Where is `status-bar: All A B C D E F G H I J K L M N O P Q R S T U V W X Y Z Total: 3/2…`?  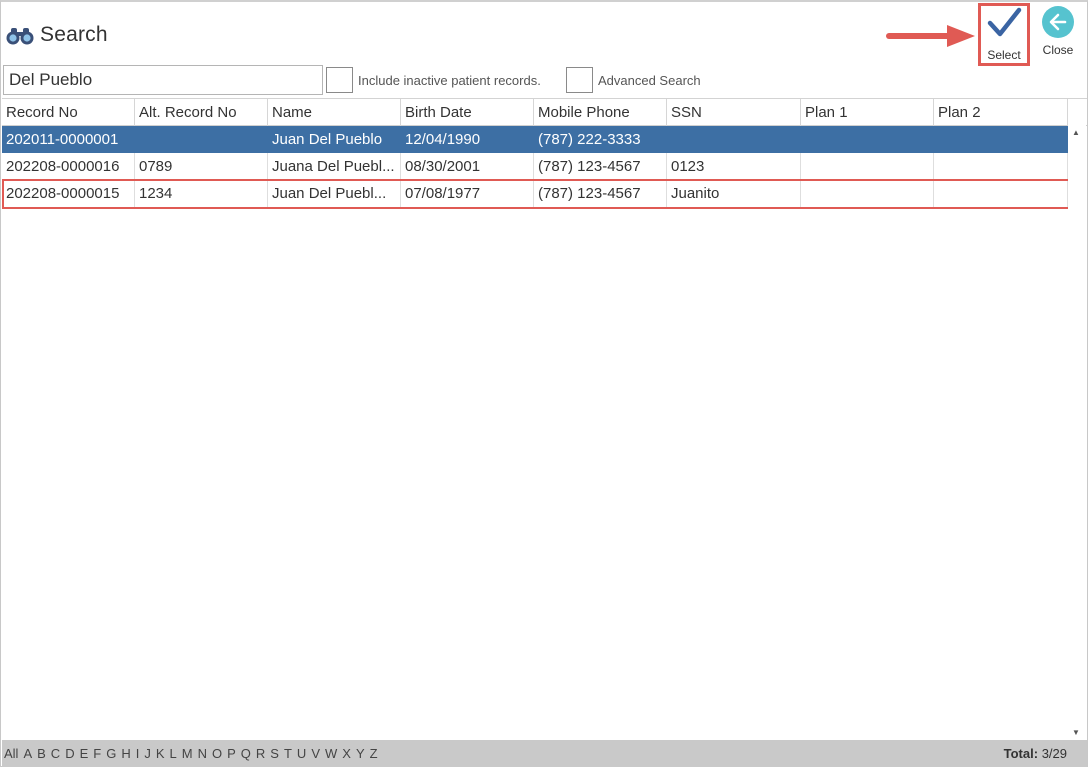 status-bar: All A B C D E F G H I J K L M N O P Q R S T U V W X Y Z Total: 3/2… is located at coordinates (544, 753).